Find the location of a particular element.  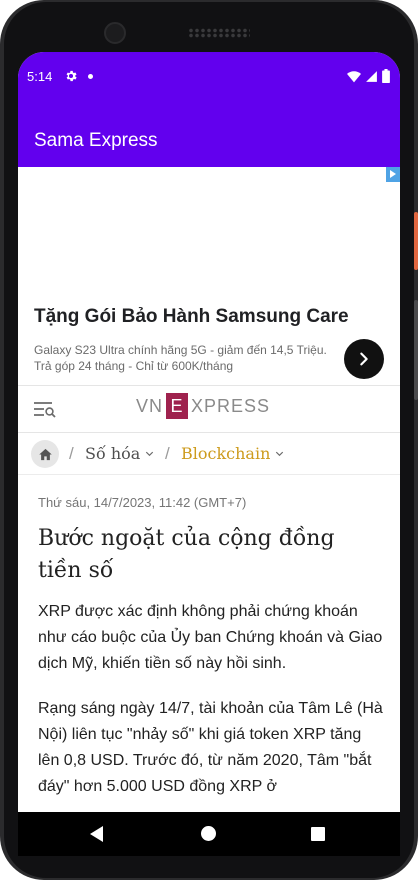

home-icon is located at coordinates (45, 454).